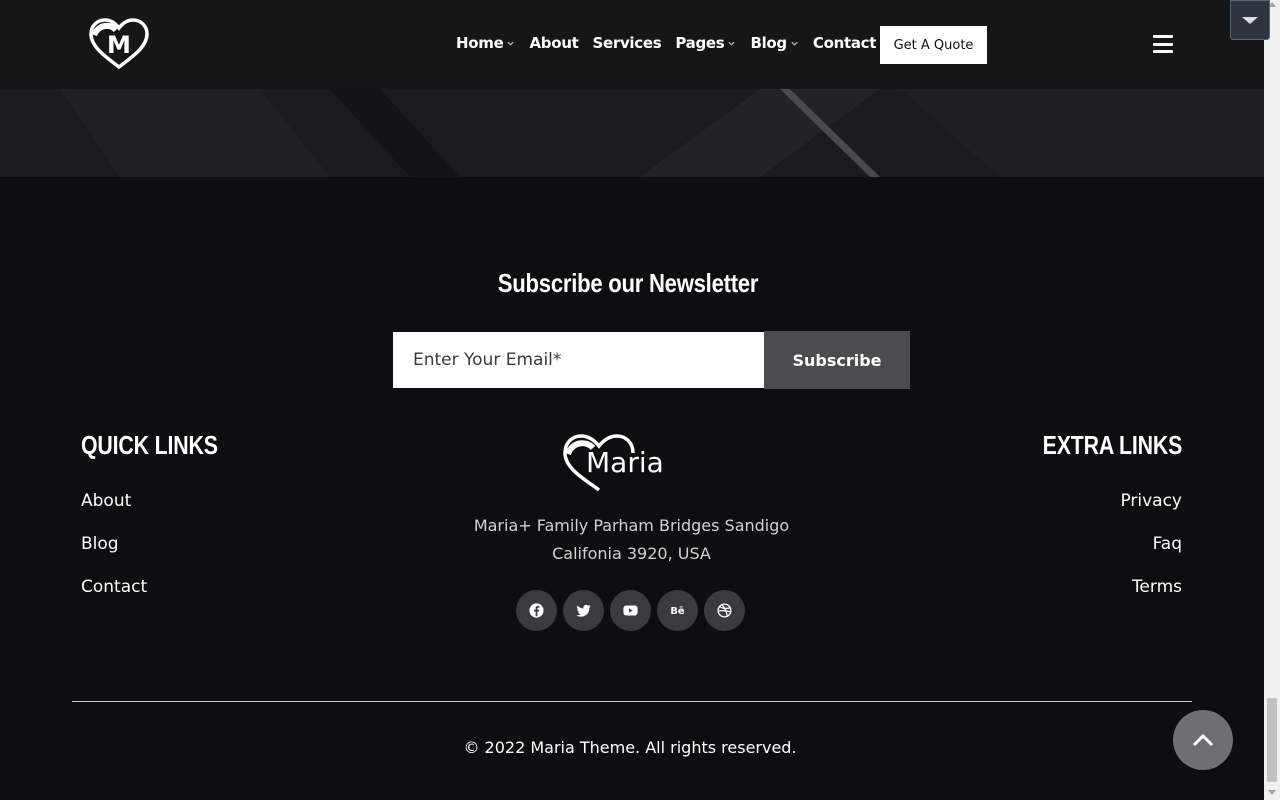  Describe the element at coordinates (1151, 501) in the screenshot. I see `extra-link-privacy: Privacy` at that location.